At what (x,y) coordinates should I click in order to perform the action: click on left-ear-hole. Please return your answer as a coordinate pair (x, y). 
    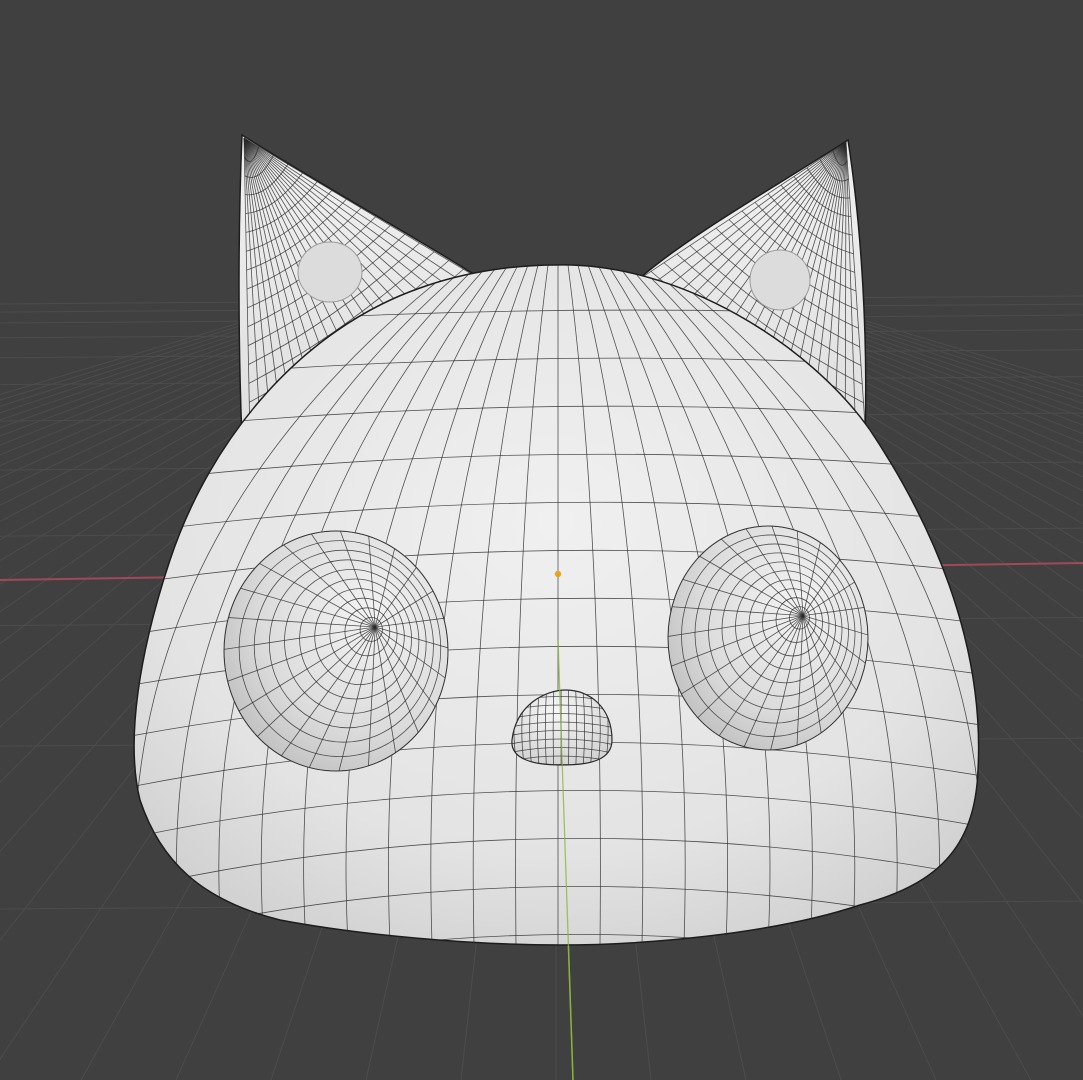
    Looking at the image, I should click on (330, 272).